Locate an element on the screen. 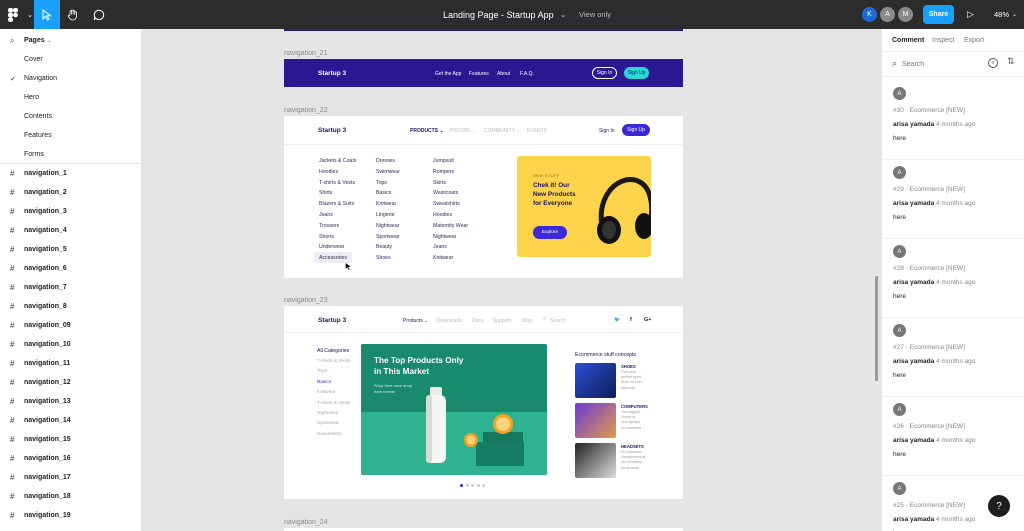  pages-chevron-icon: ⌄ is located at coordinates (49, 40).